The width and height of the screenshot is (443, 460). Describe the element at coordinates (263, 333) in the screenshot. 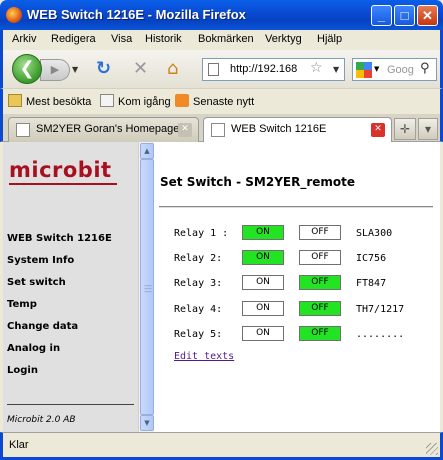

I see `relay-5-on-button: ON` at that location.